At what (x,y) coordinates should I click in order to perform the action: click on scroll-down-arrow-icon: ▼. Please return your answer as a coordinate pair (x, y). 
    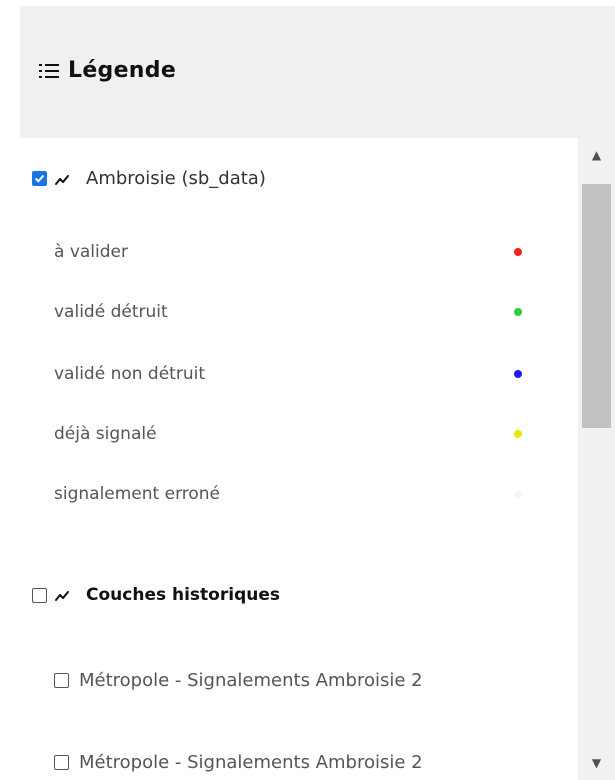
    Looking at the image, I should click on (596, 763).